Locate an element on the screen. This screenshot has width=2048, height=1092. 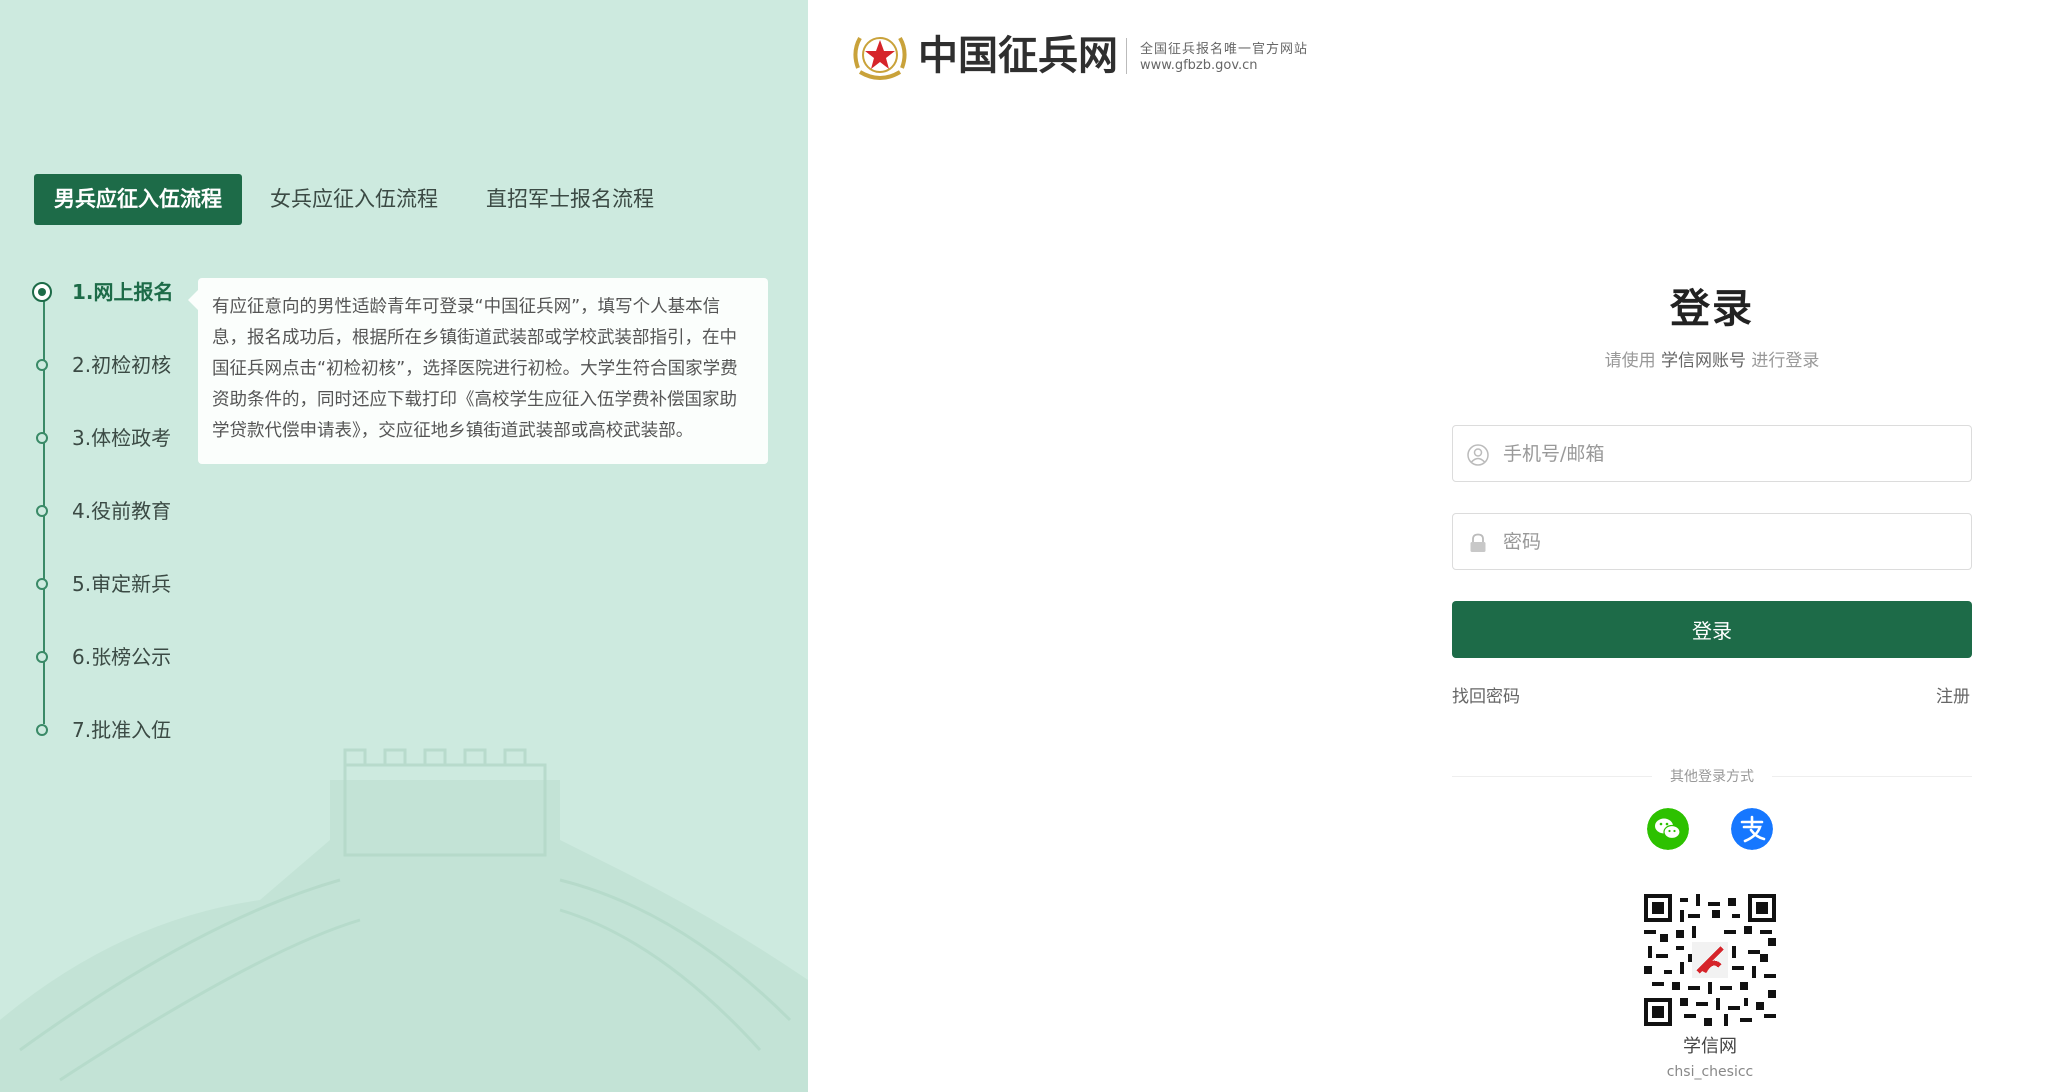
tab-male-flow: 男兵应征入伍流程 is located at coordinates (138, 199).